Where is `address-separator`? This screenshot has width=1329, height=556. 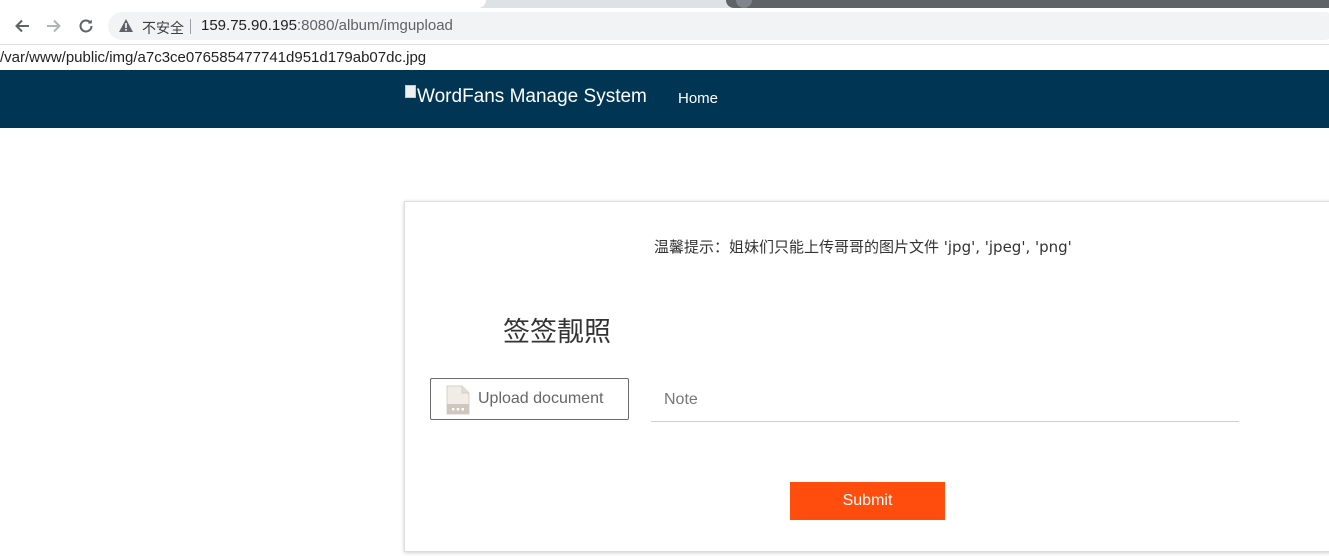 address-separator is located at coordinates (190, 26).